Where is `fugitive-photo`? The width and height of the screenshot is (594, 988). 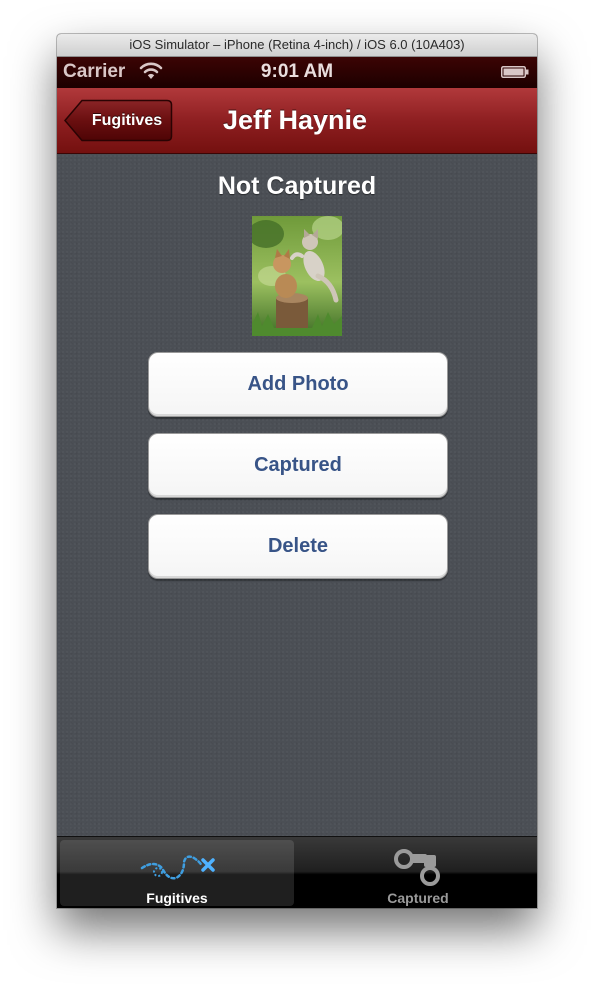
fugitive-photo is located at coordinates (297, 276).